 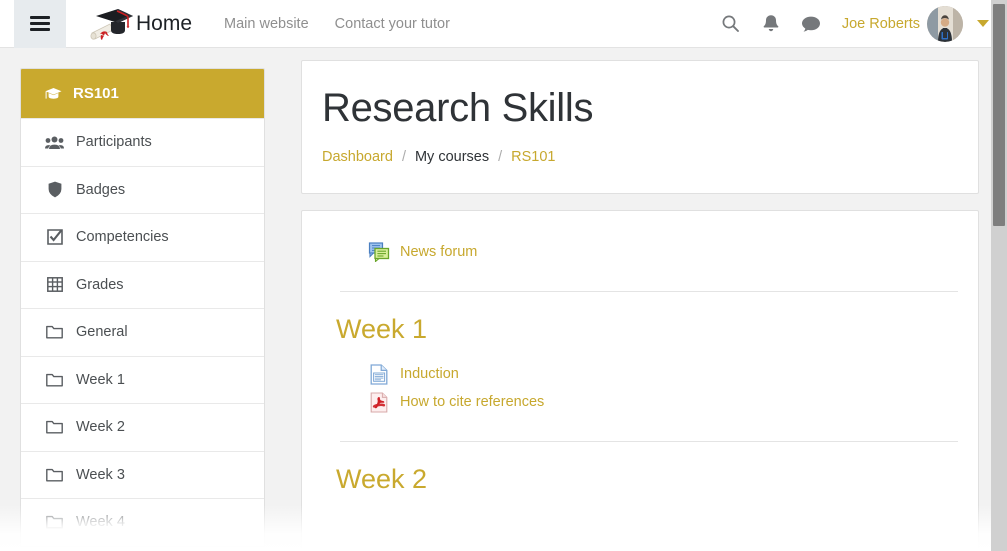 I want to click on sidebar-item-label: Grades, so click(x=100, y=284).